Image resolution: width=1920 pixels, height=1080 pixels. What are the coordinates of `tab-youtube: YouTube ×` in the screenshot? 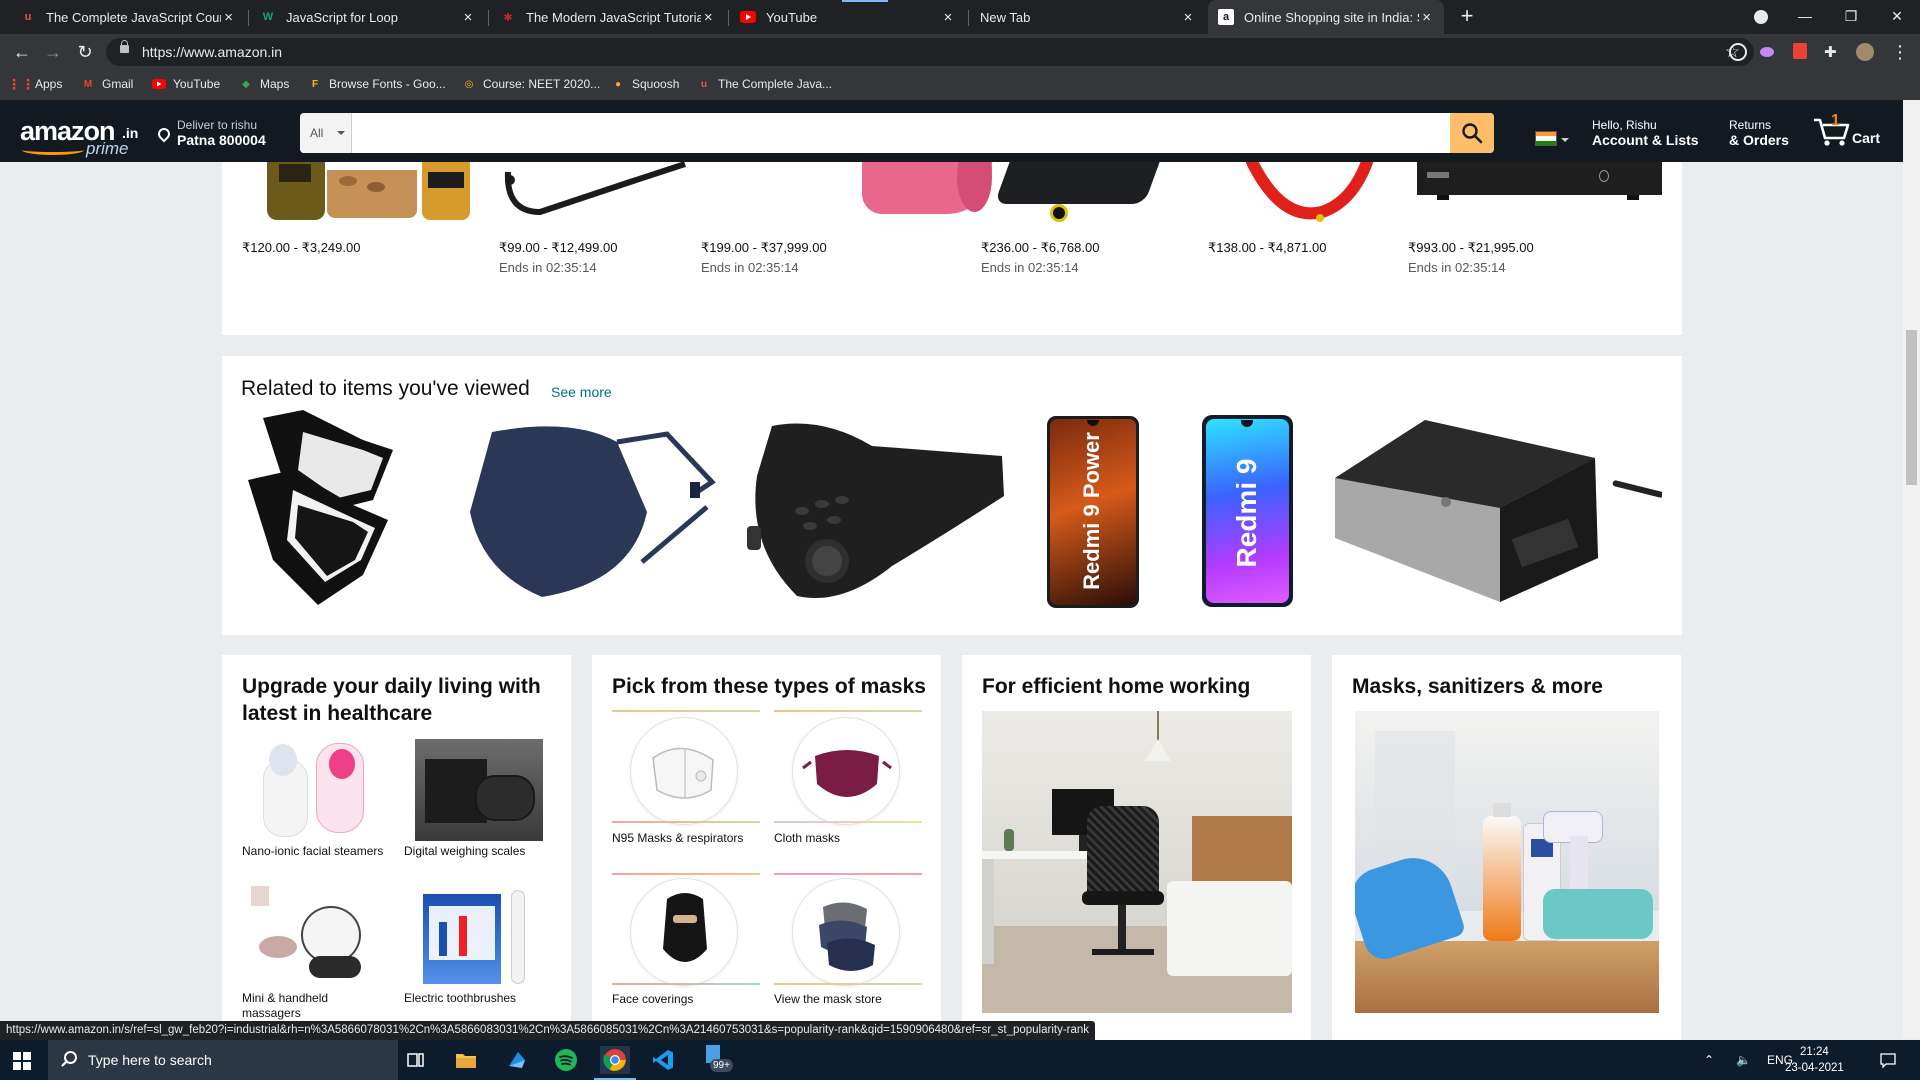 It's located at (848, 17).